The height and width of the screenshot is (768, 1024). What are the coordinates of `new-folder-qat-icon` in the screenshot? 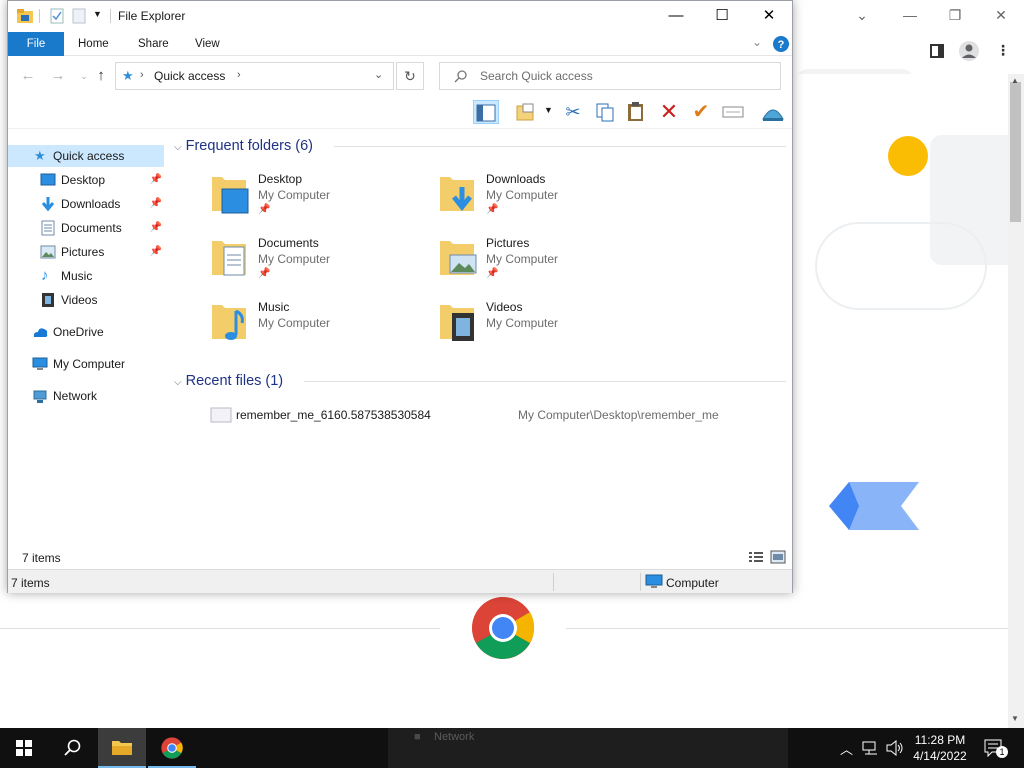 It's located at (79, 16).